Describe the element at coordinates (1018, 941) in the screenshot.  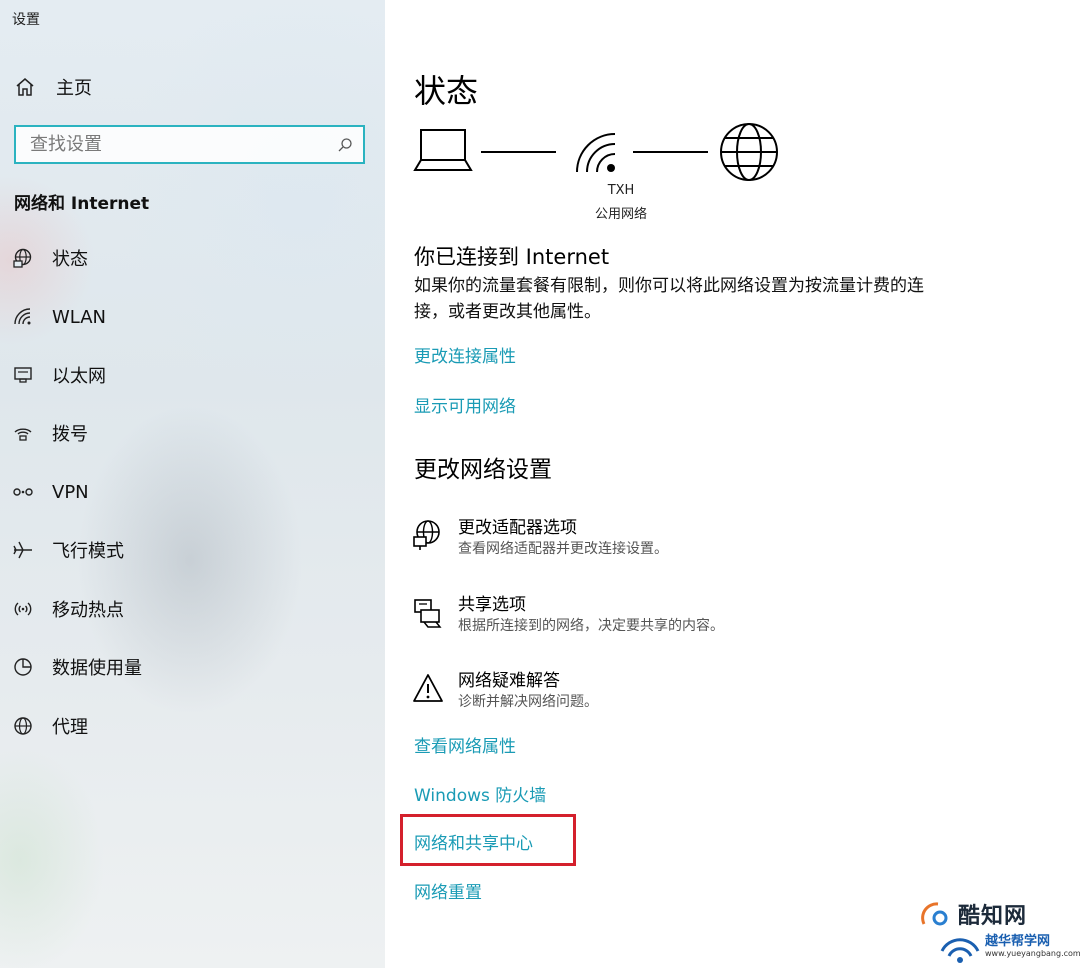
I see `watermark-line2: 越华帮学网` at that location.